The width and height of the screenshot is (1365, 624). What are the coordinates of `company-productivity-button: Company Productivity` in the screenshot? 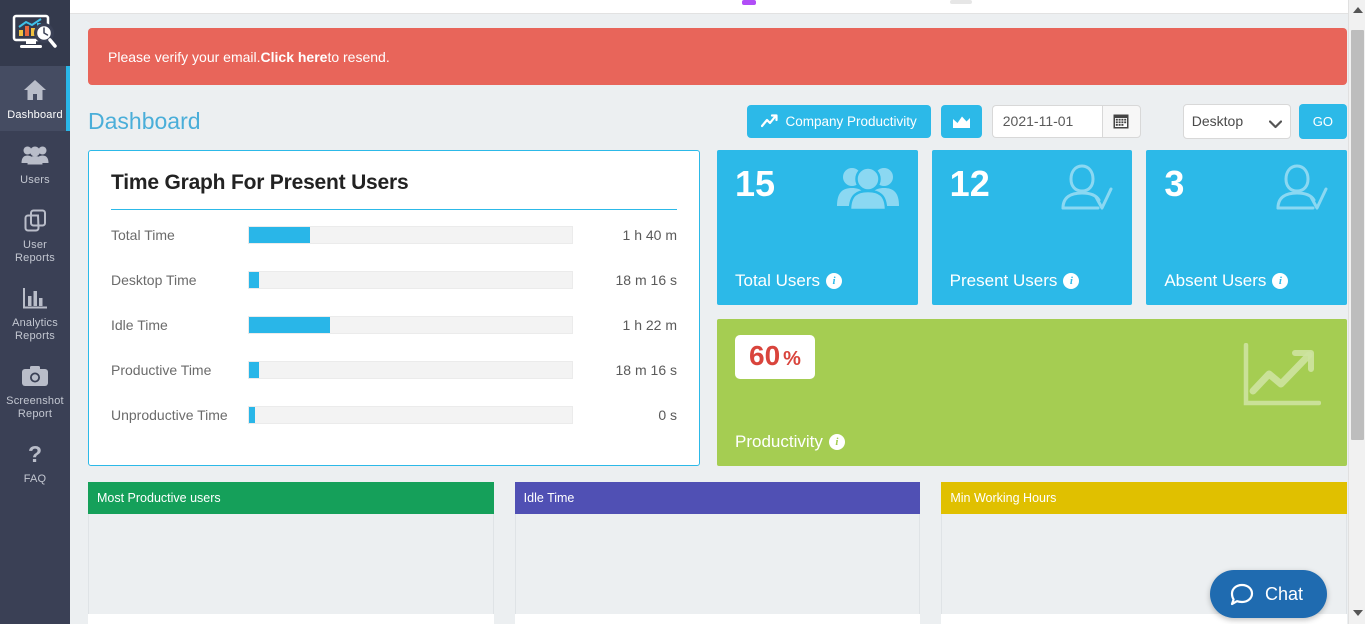 It's located at (839, 121).